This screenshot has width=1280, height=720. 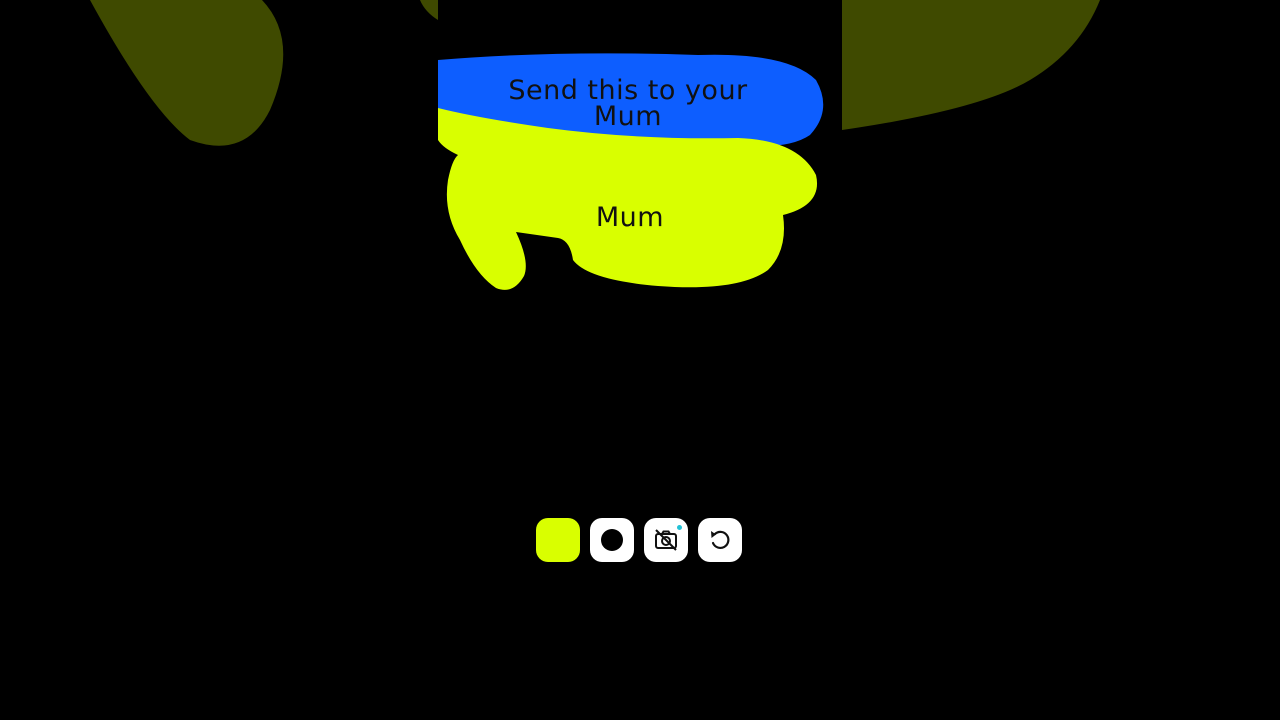 I want to click on camera-status-dot, so click(x=679, y=527).